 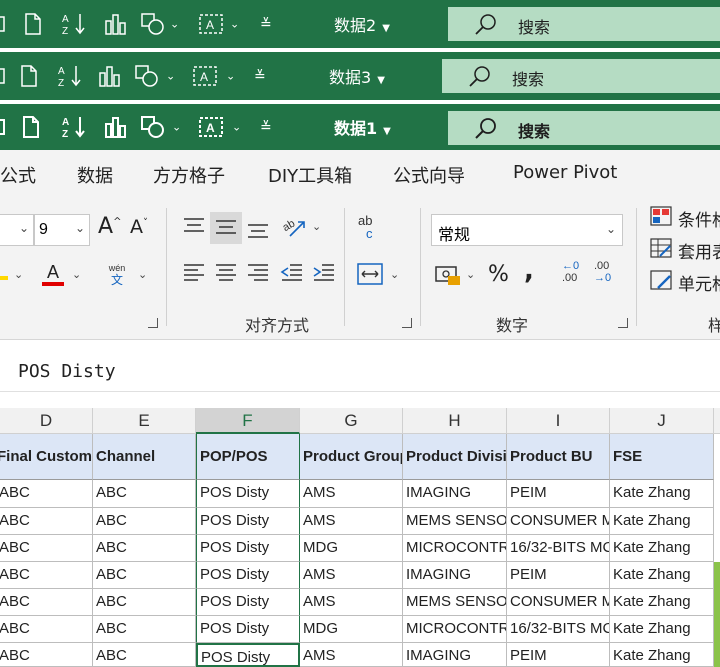 I want to click on header-cell: FSE, so click(x=662, y=457).